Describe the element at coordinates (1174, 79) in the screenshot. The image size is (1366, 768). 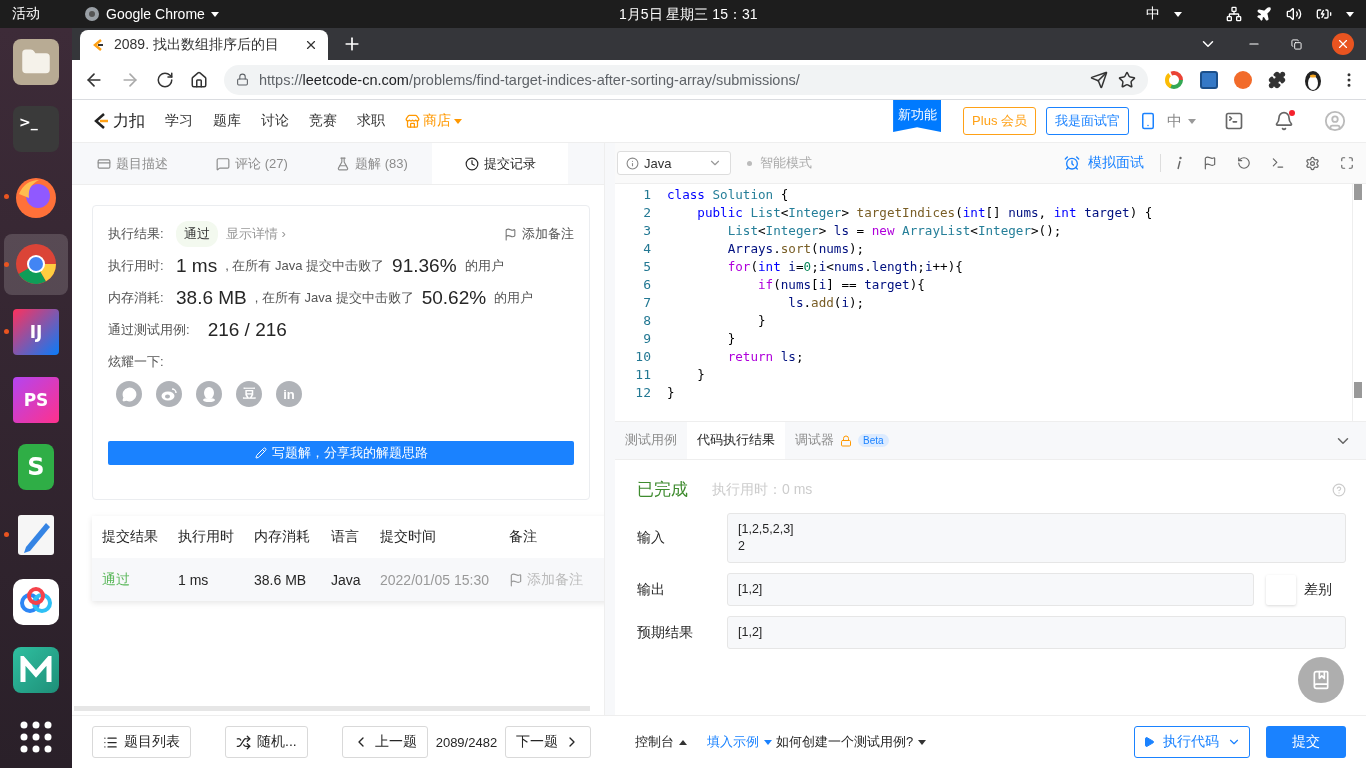
I see `color-ring-icon` at that location.